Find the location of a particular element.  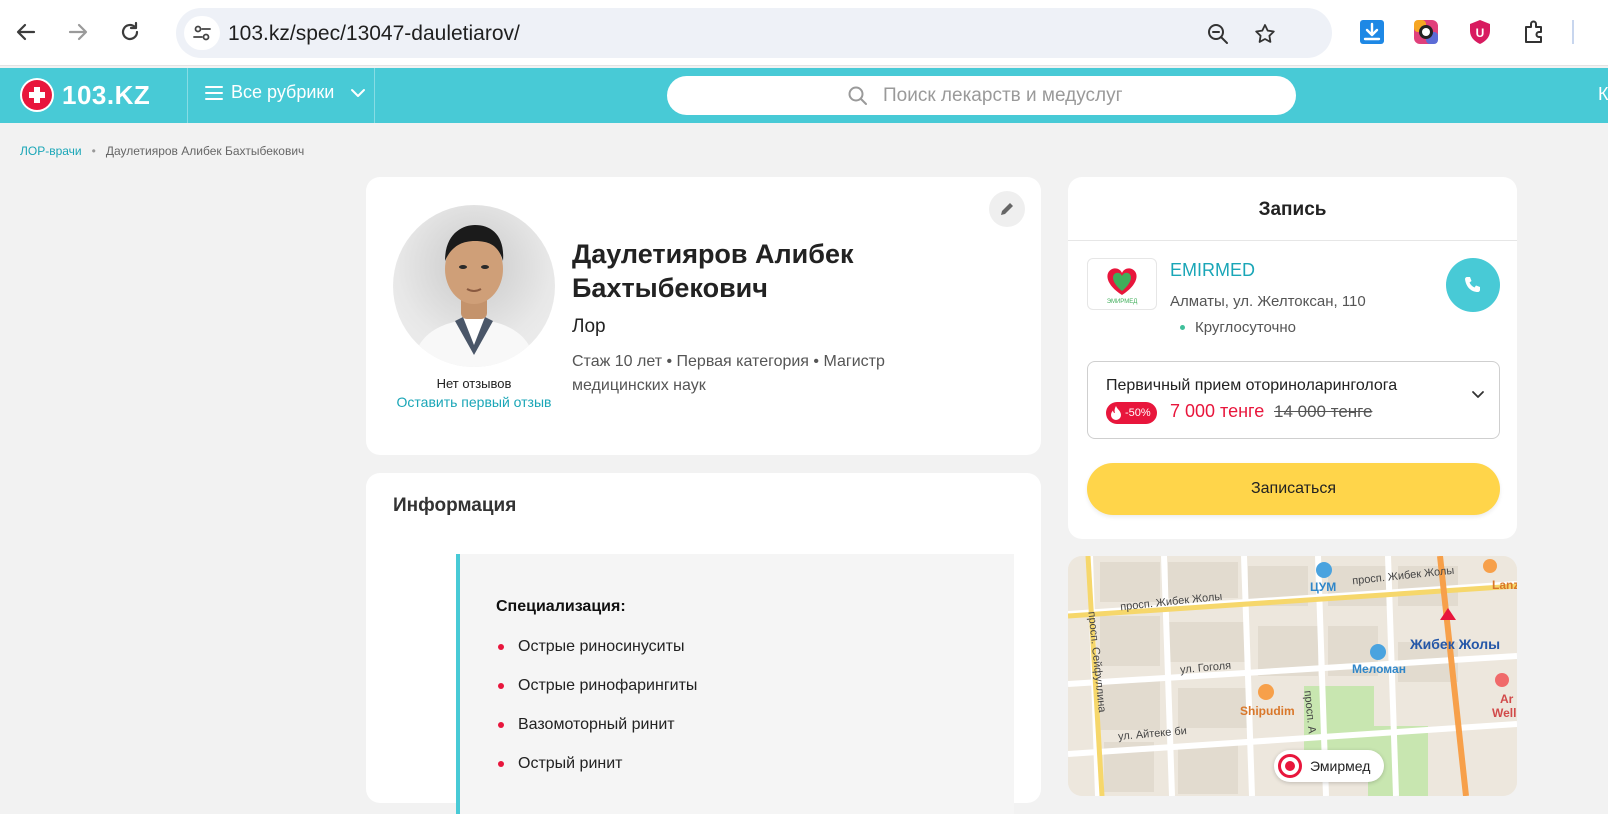

back-arrow-icon is located at coordinates (26, 32).